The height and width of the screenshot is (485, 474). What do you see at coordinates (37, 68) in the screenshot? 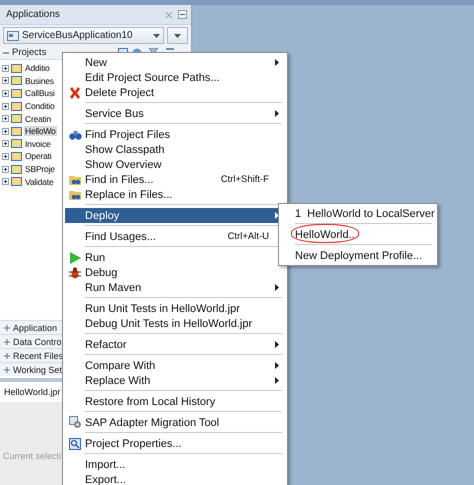
I see `project-item: Additio` at bounding box center [37, 68].